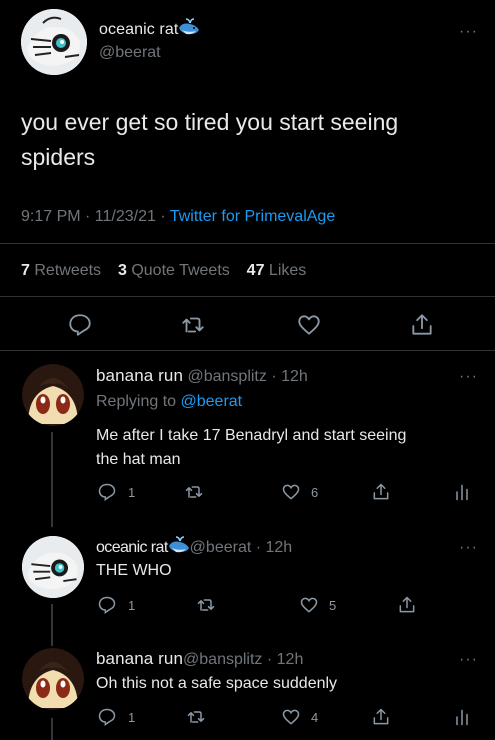  Describe the element at coordinates (174, 270) in the screenshot. I see `quote-tweets-stat: 3 Quote Tweets` at that location.